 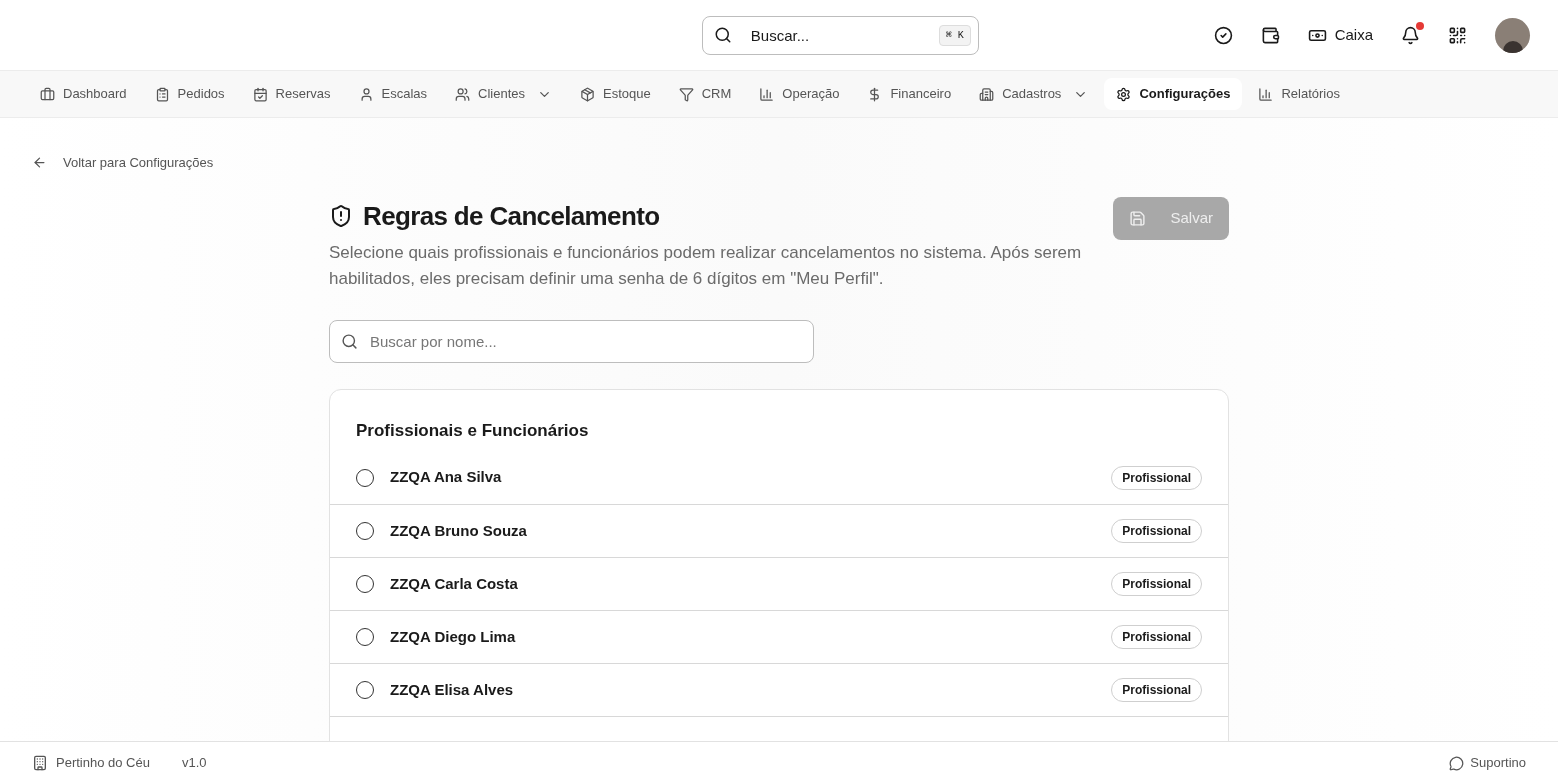 I want to click on clipboard-icon, so click(x=162, y=94).